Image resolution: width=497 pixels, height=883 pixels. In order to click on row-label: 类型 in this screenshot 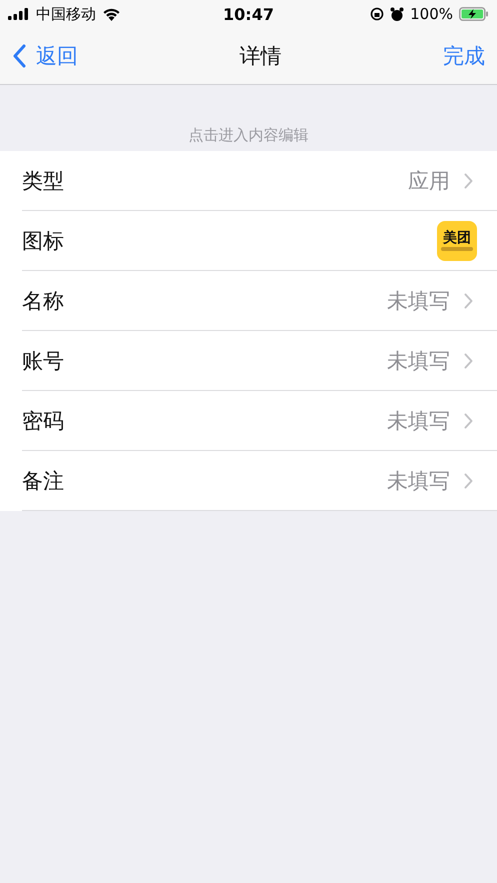, I will do `click(43, 181)`.